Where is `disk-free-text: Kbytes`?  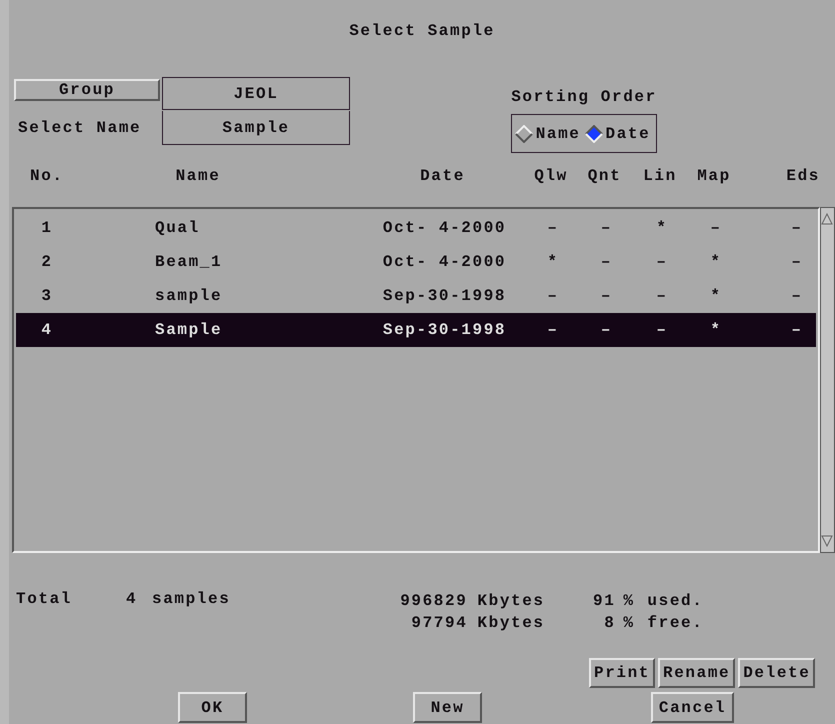 disk-free-text: Kbytes is located at coordinates (511, 623).